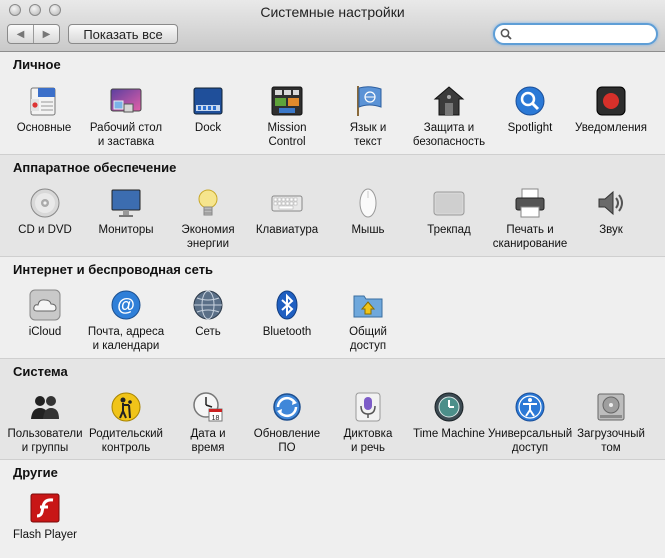  Describe the element at coordinates (208, 305) in the screenshot. I see `network-icon` at that location.